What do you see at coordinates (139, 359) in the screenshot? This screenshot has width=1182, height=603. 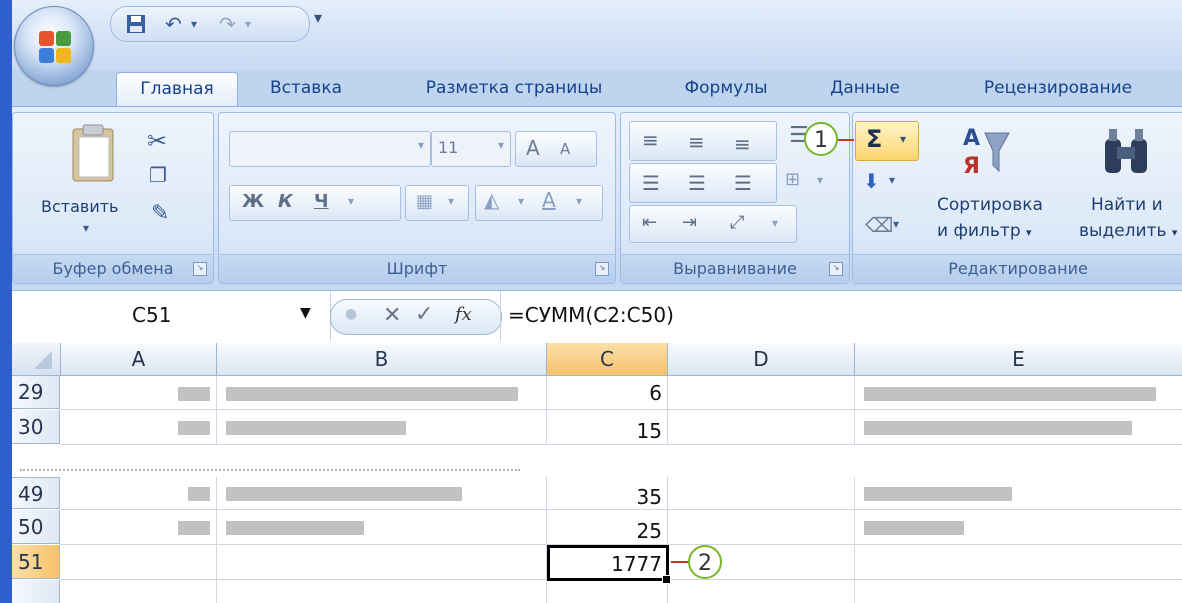 I see `column-header-a: A` at bounding box center [139, 359].